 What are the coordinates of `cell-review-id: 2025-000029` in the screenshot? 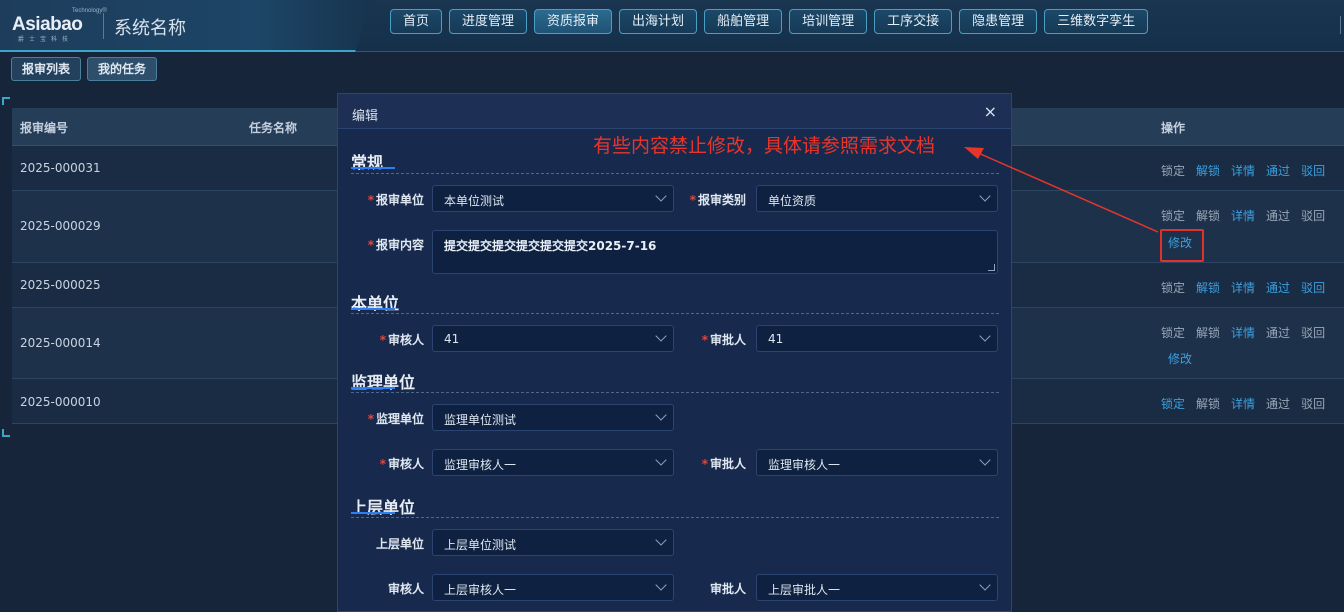 It's located at (60, 226).